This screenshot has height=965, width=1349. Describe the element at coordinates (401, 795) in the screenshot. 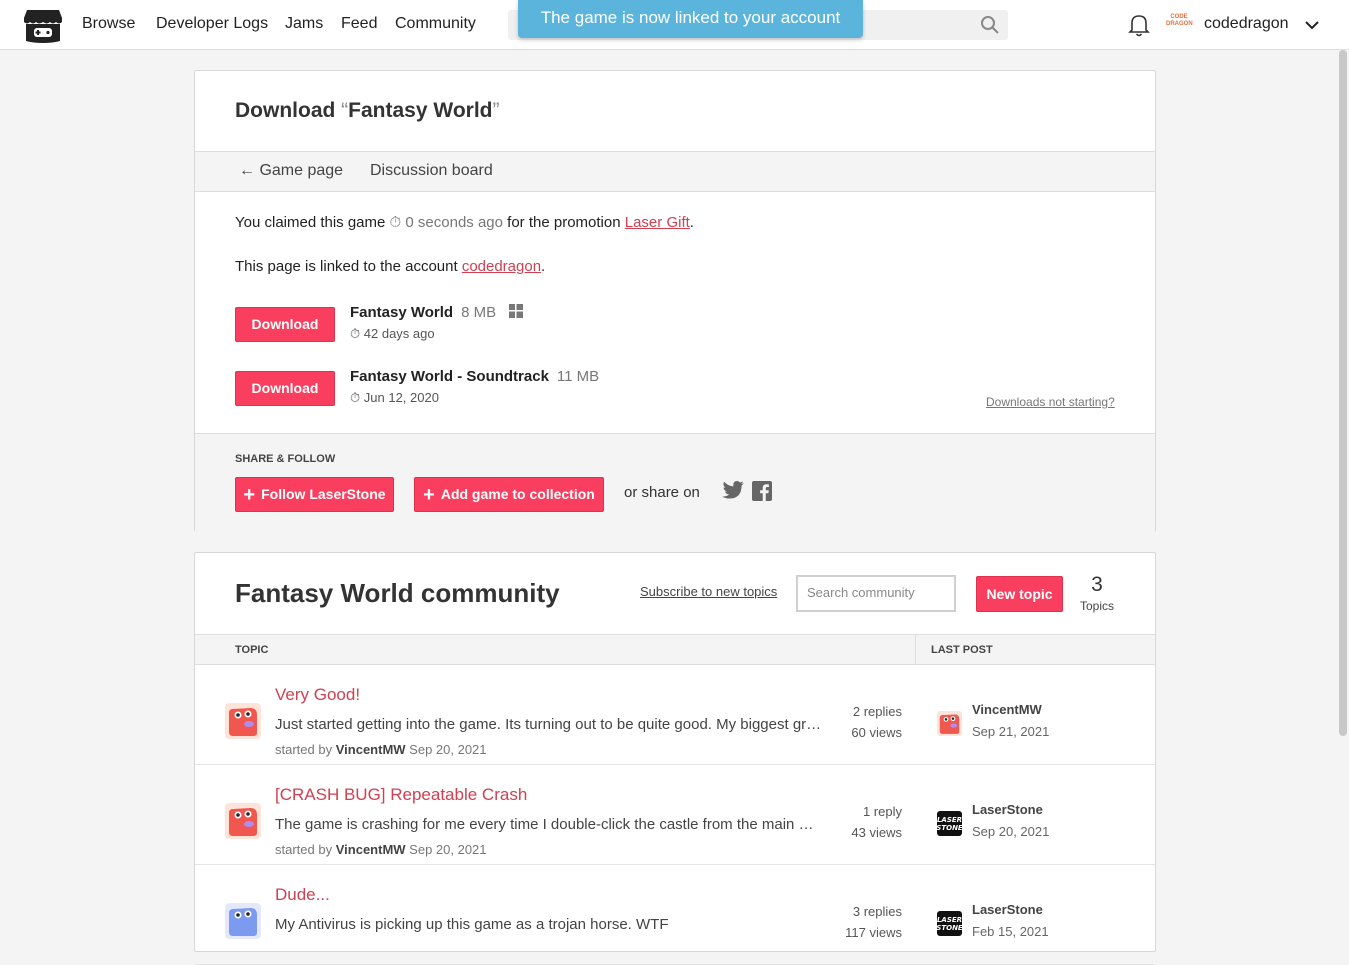

I see `topic-title: [CRASH BUG] Repeatable Crash` at that location.